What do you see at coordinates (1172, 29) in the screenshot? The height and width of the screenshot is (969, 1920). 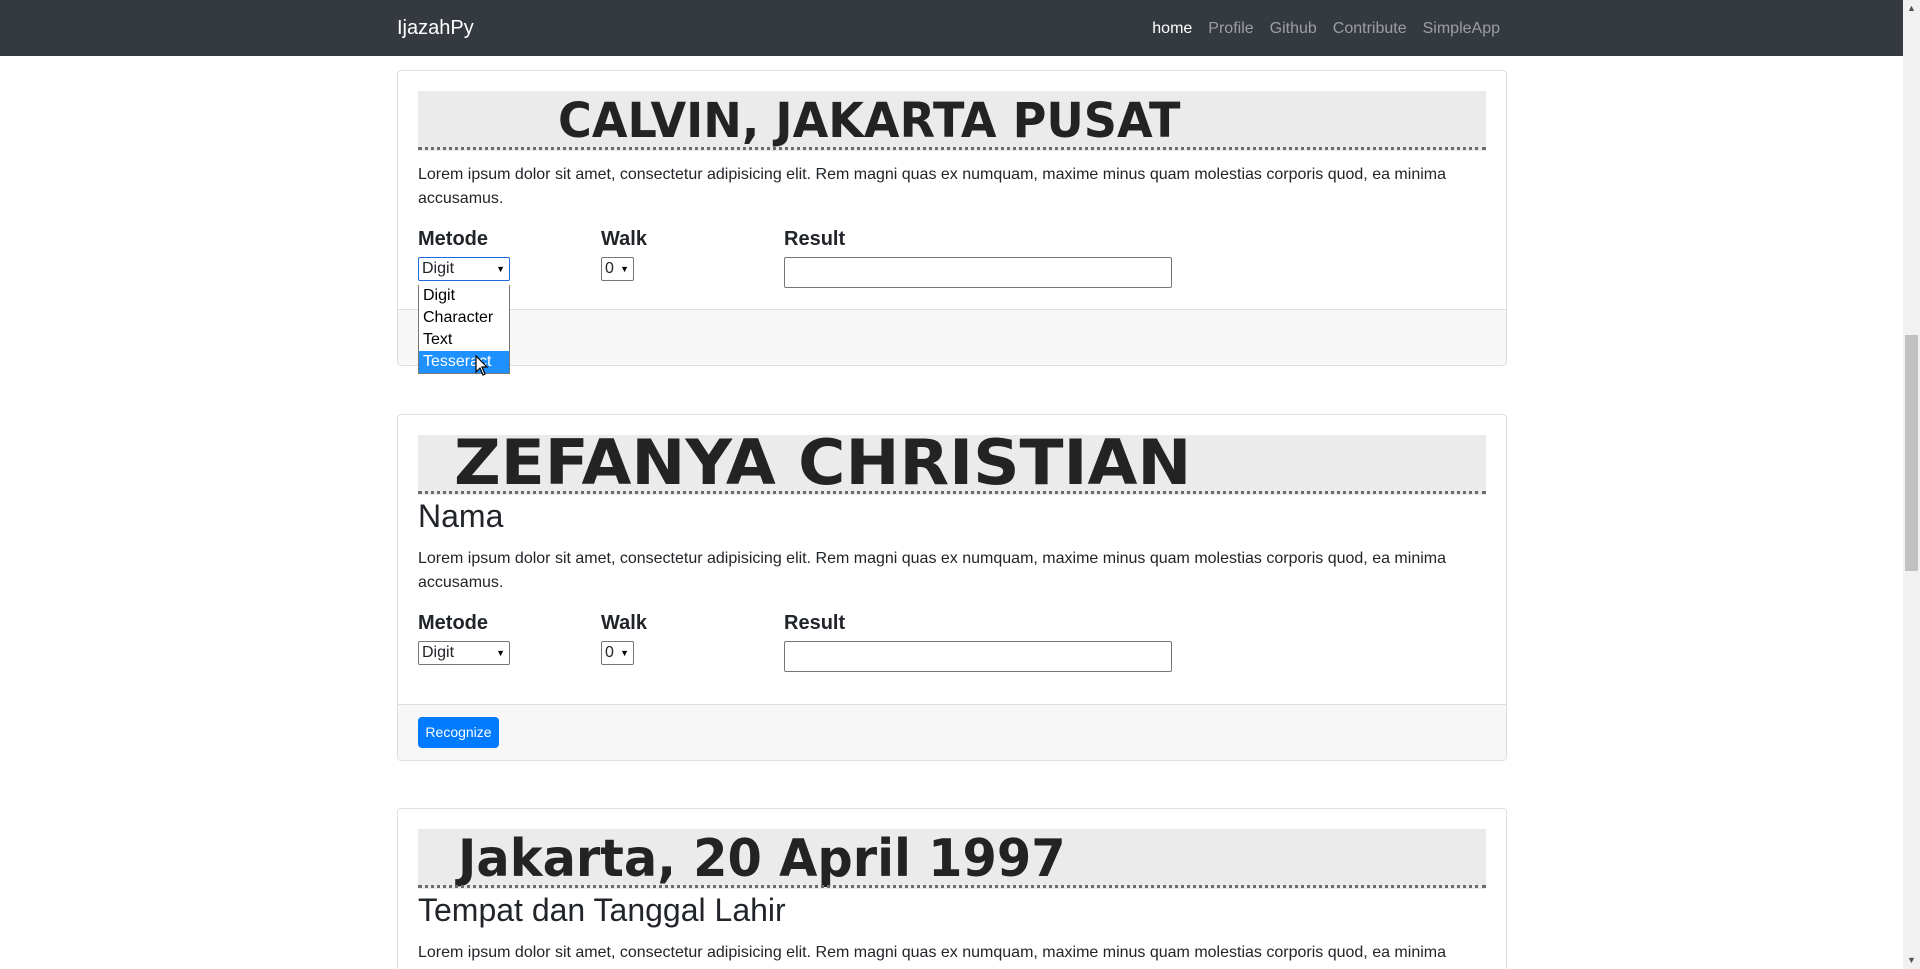 I see `nav-link-home: home` at bounding box center [1172, 29].